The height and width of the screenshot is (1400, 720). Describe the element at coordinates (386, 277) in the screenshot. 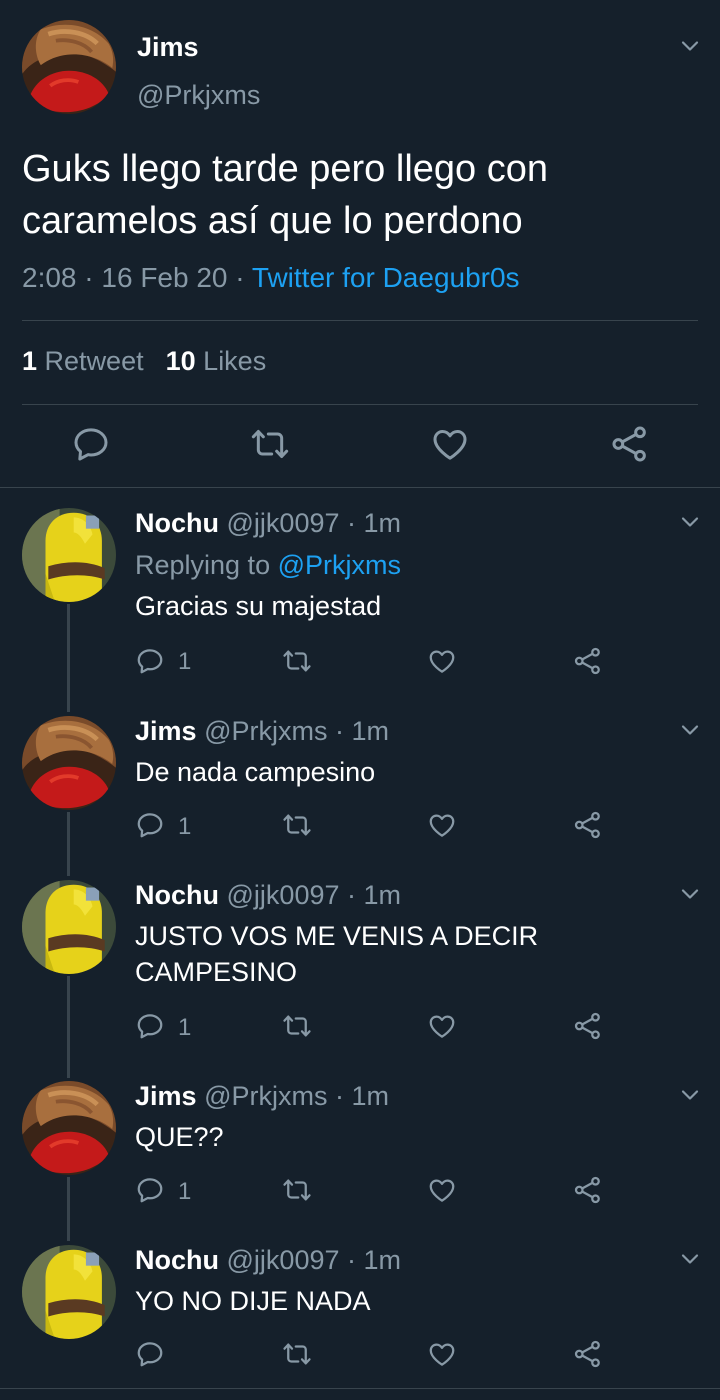

I see `tweet-source-link: Twitter for Daegubr0s` at that location.